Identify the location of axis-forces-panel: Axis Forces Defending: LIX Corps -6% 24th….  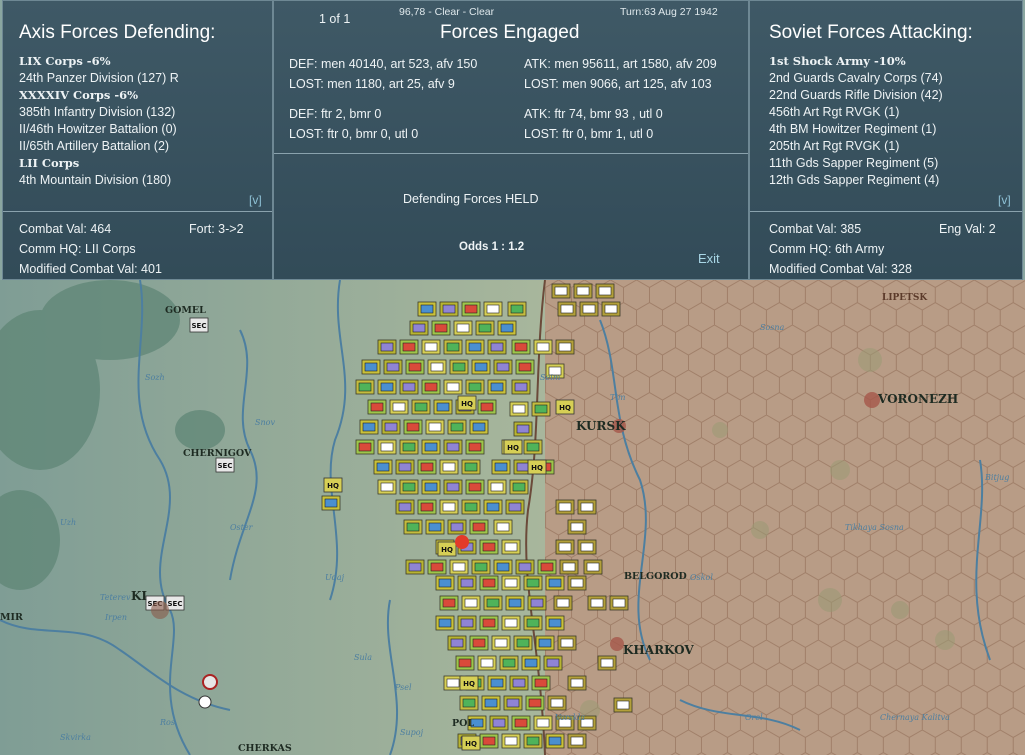
(137, 140).